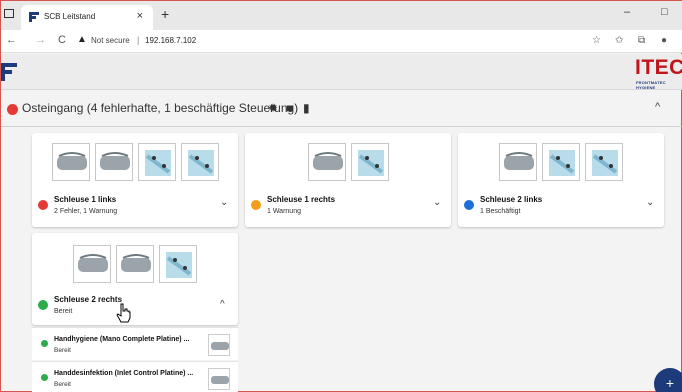 This screenshot has height=392, width=682. I want to click on card-title: Schleuse 1 rechts, so click(301, 199).